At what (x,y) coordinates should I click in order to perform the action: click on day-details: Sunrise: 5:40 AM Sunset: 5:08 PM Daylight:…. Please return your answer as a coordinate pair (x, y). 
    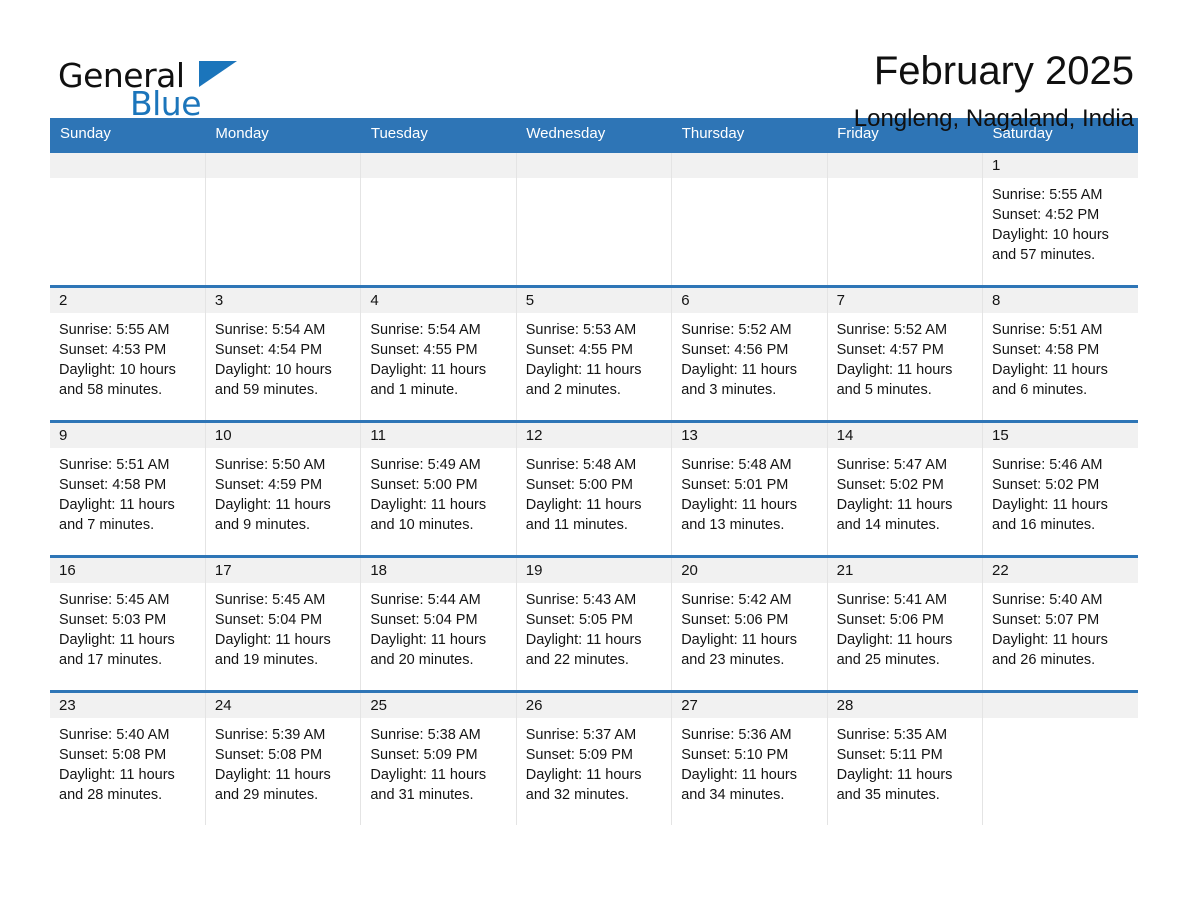
    Looking at the image, I should click on (127, 761).